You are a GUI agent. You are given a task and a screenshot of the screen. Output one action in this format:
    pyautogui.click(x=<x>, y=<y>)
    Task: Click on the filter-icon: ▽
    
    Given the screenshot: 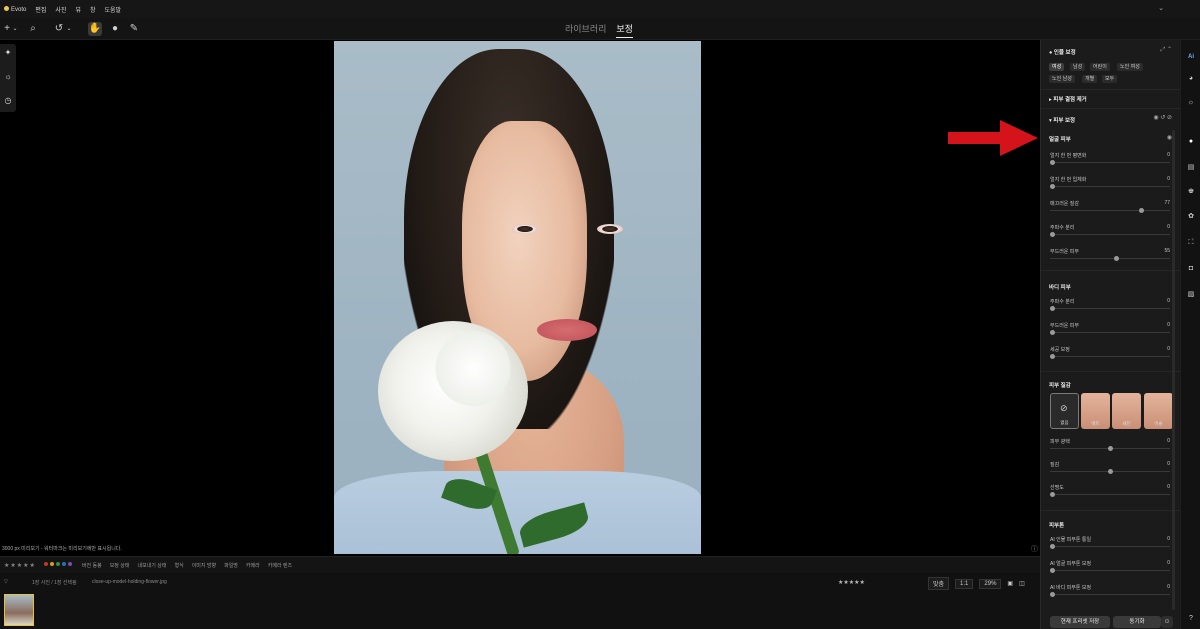 What is the action you would take?
    pyautogui.click(x=6, y=582)
    